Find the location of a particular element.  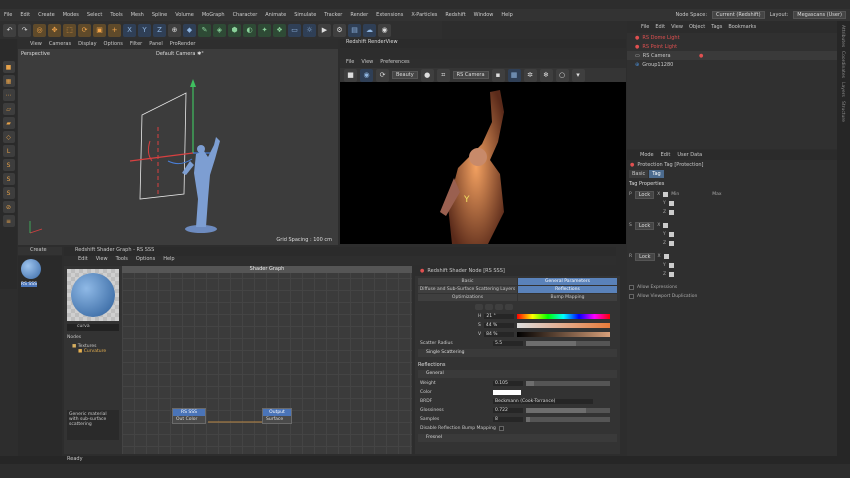

menu-extensions: Extensions is located at coordinates (389, 15).